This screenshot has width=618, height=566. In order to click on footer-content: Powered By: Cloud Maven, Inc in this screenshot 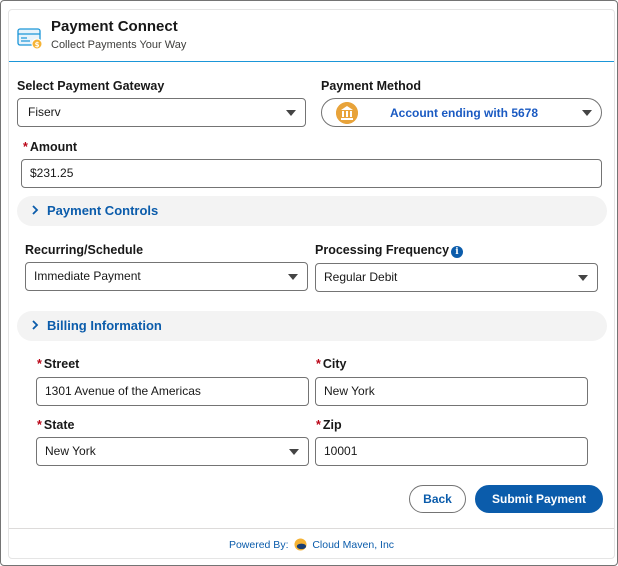, I will do `click(311, 544)`.